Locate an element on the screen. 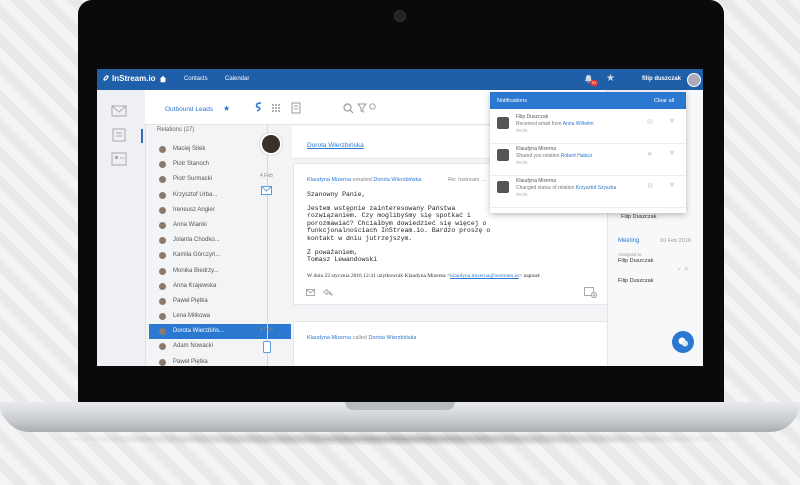 The height and width of the screenshot is (485, 800). leads-title: Outbound Leads is located at coordinates (189, 109).